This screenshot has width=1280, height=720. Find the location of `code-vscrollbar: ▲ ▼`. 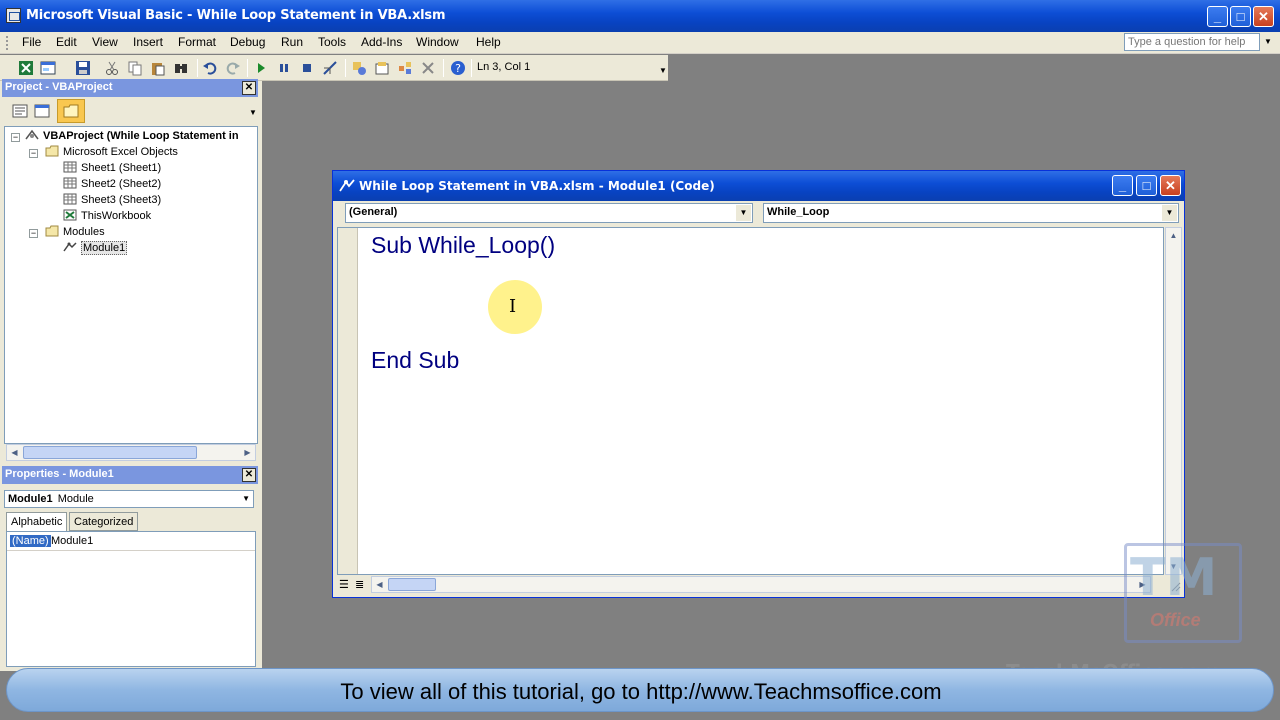

code-vscrollbar: ▲ ▼ is located at coordinates (1173, 401).